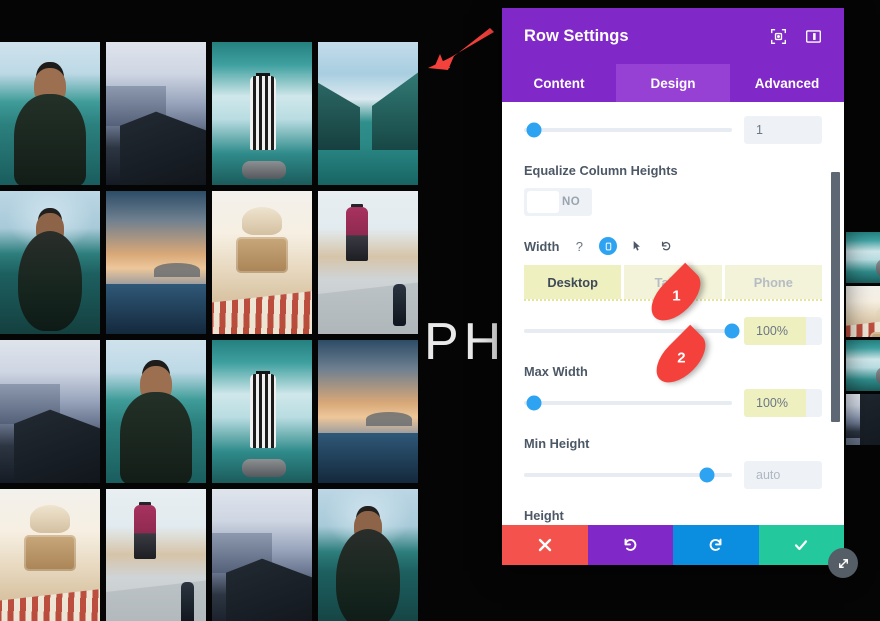 This screenshot has width=880, height=621. I want to click on min-height-field: Min Height auto, so click(673, 462).